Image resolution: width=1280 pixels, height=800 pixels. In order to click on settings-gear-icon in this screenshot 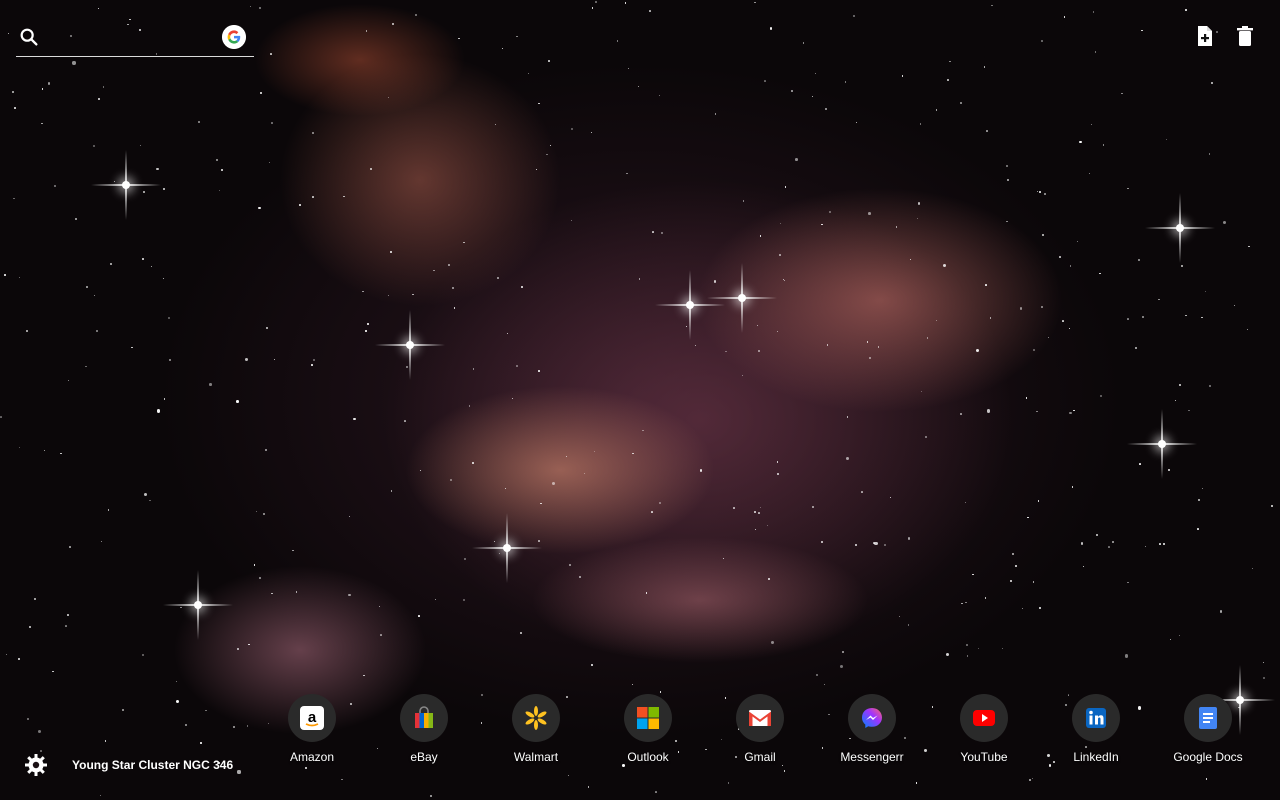, I will do `click(36, 765)`.